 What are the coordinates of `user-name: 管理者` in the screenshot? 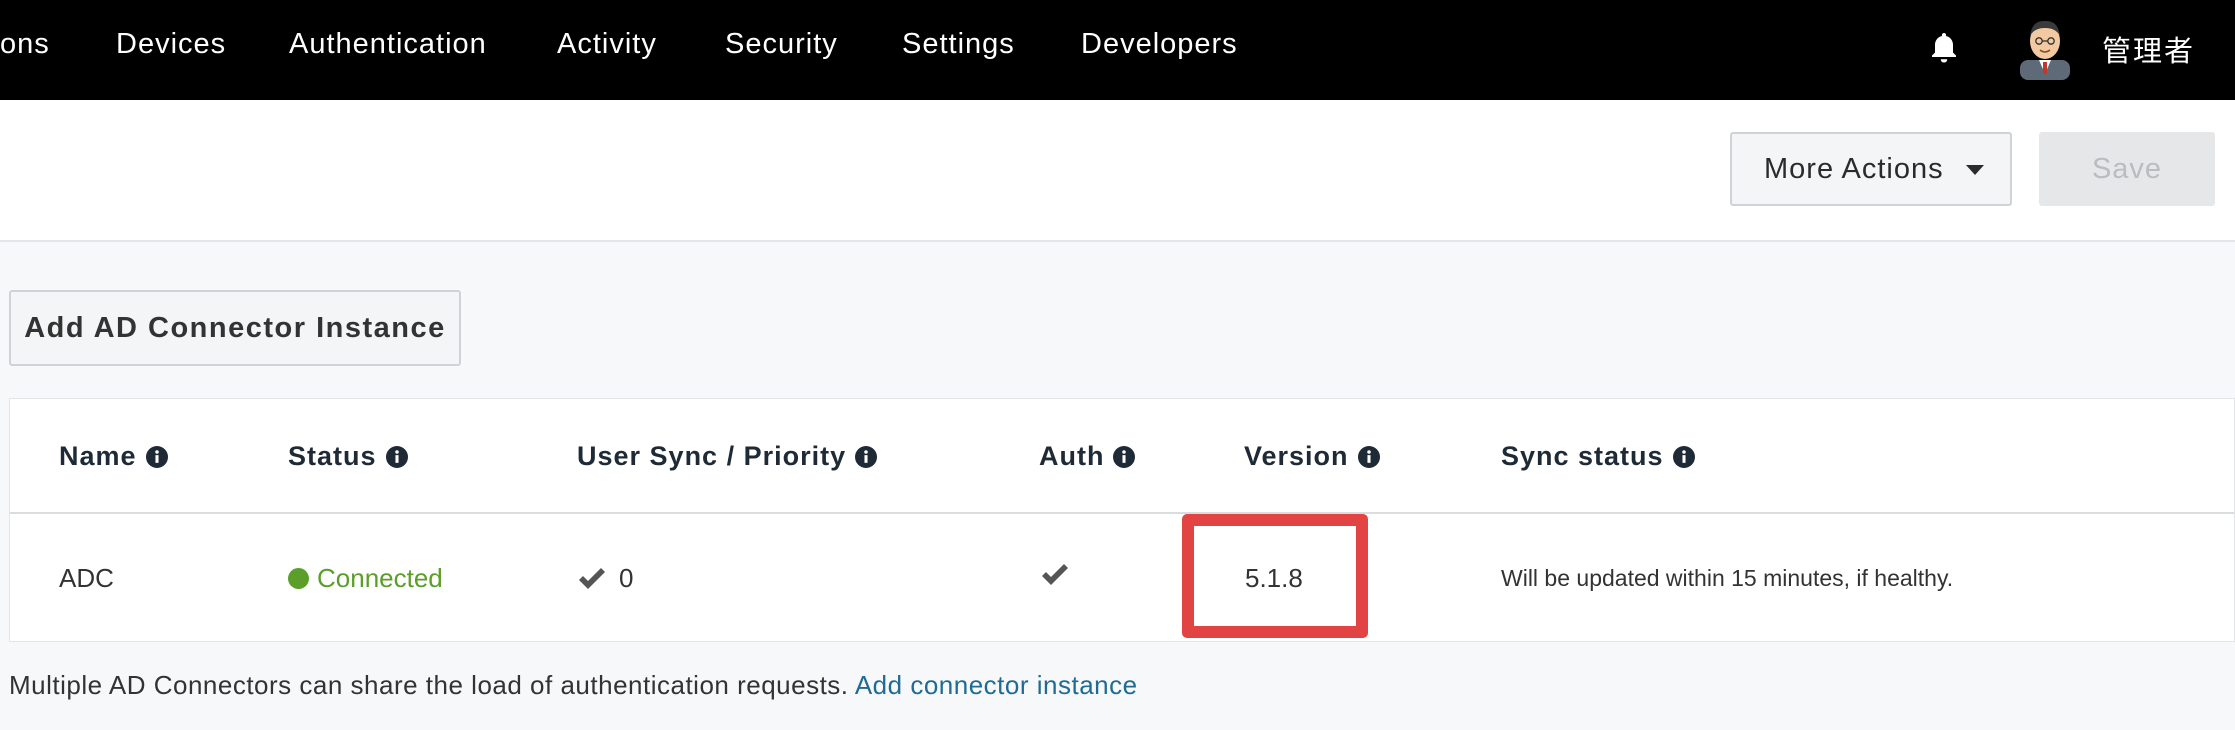 It's located at (2148, 49).